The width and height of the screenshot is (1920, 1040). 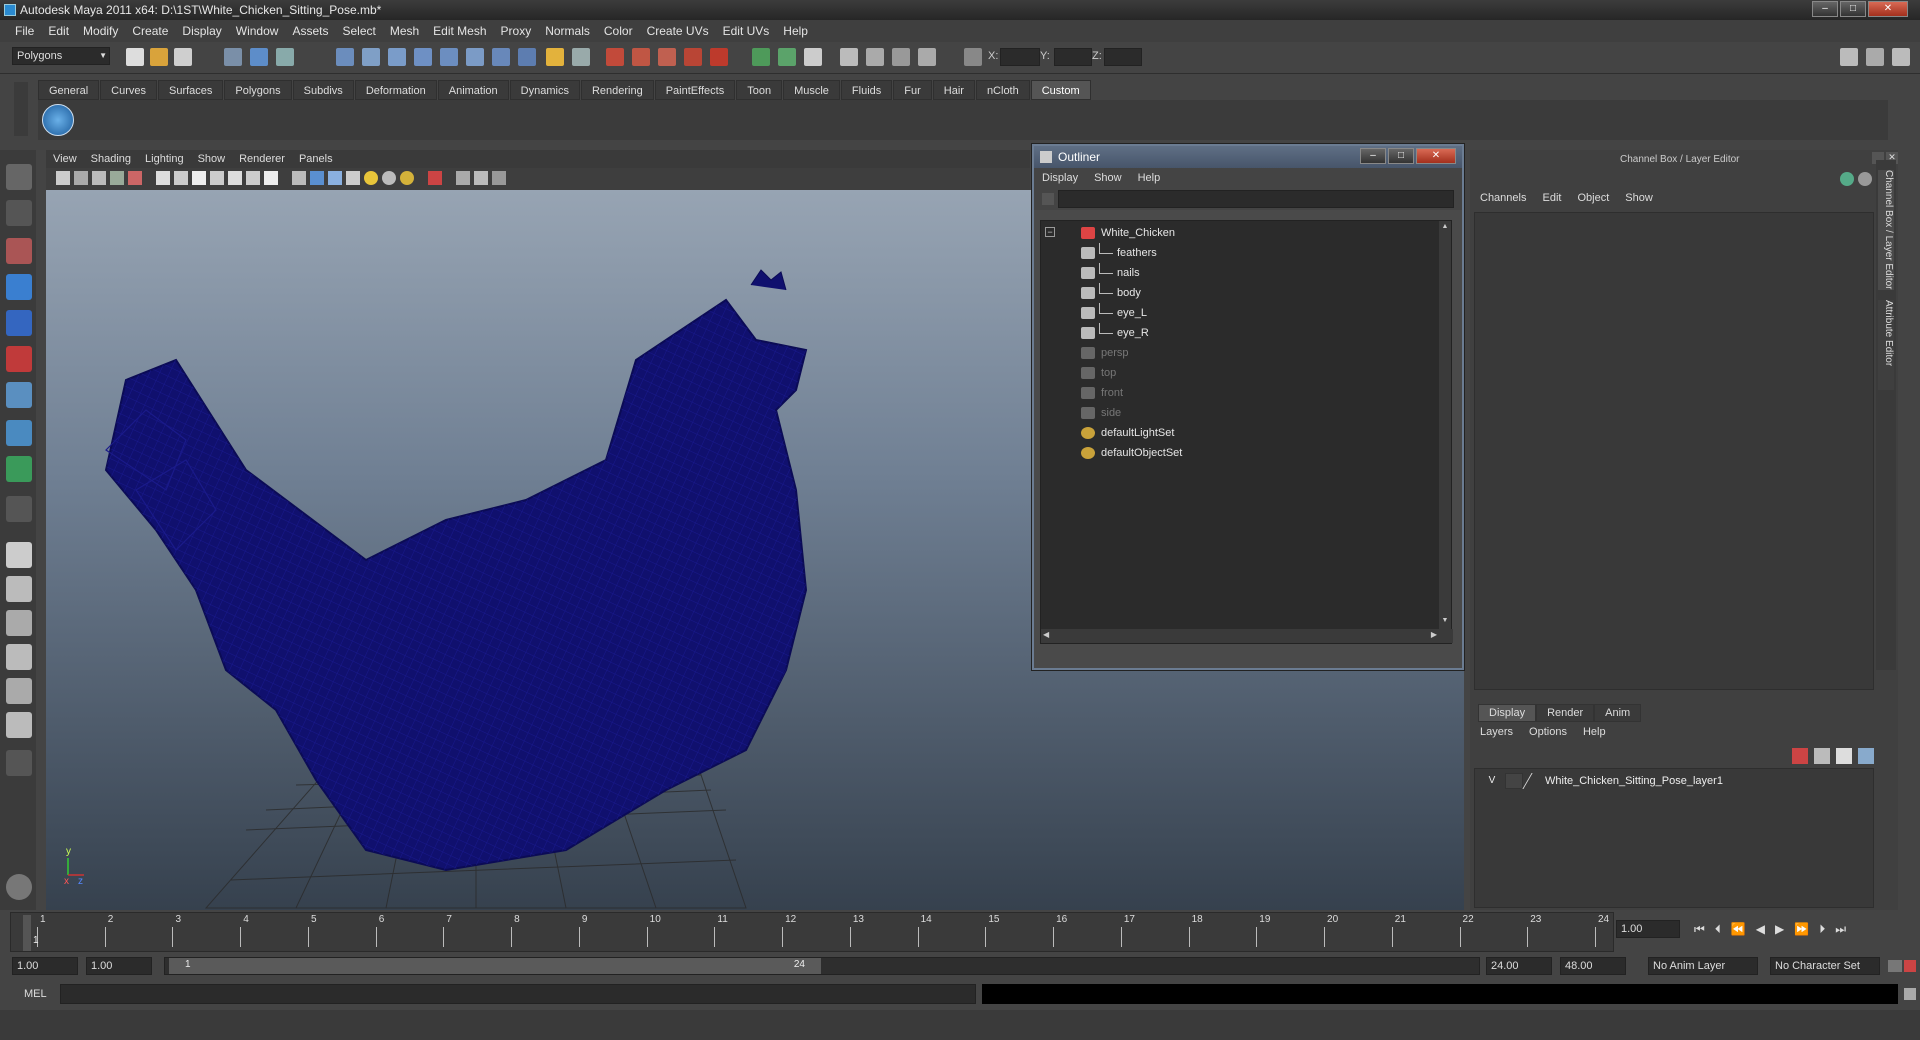 What do you see at coordinates (495, 966) in the screenshot?
I see `range-slider-handle: 1 24` at bounding box center [495, 966].